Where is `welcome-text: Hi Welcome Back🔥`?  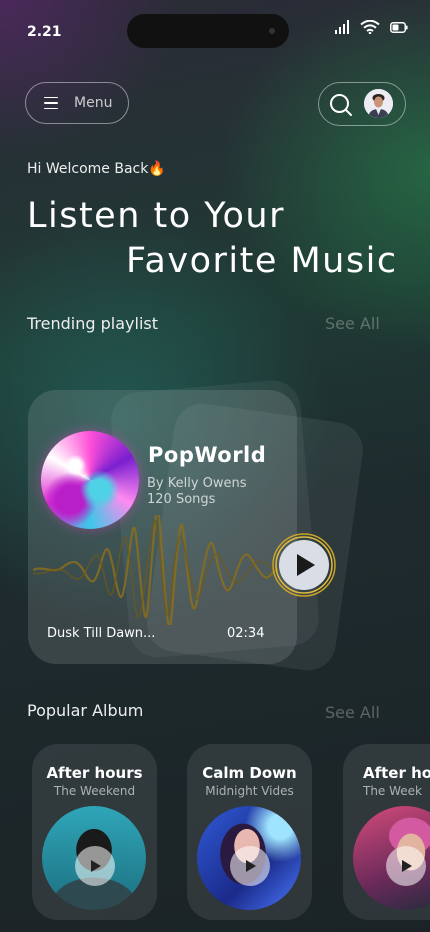
welcome-text: Hi Welcome Back🔥 is located at coordinates (96, 169).